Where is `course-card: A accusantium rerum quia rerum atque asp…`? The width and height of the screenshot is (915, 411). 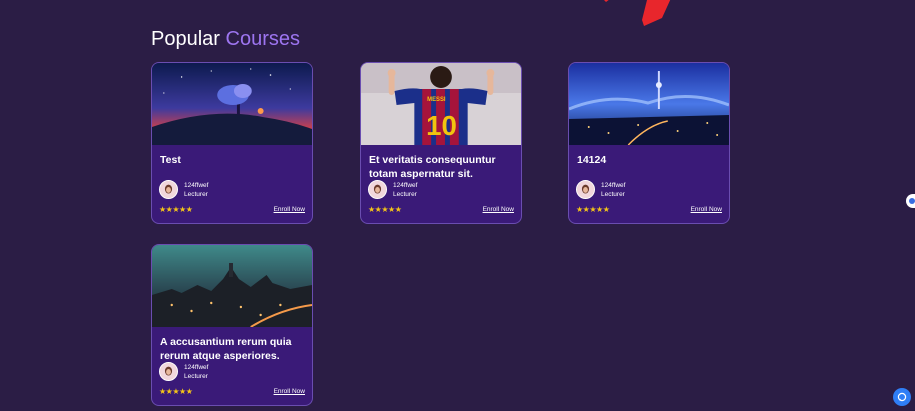
course-card: A accusantium rerum quia rerum atque asp… is located at coordinates (232, 325).